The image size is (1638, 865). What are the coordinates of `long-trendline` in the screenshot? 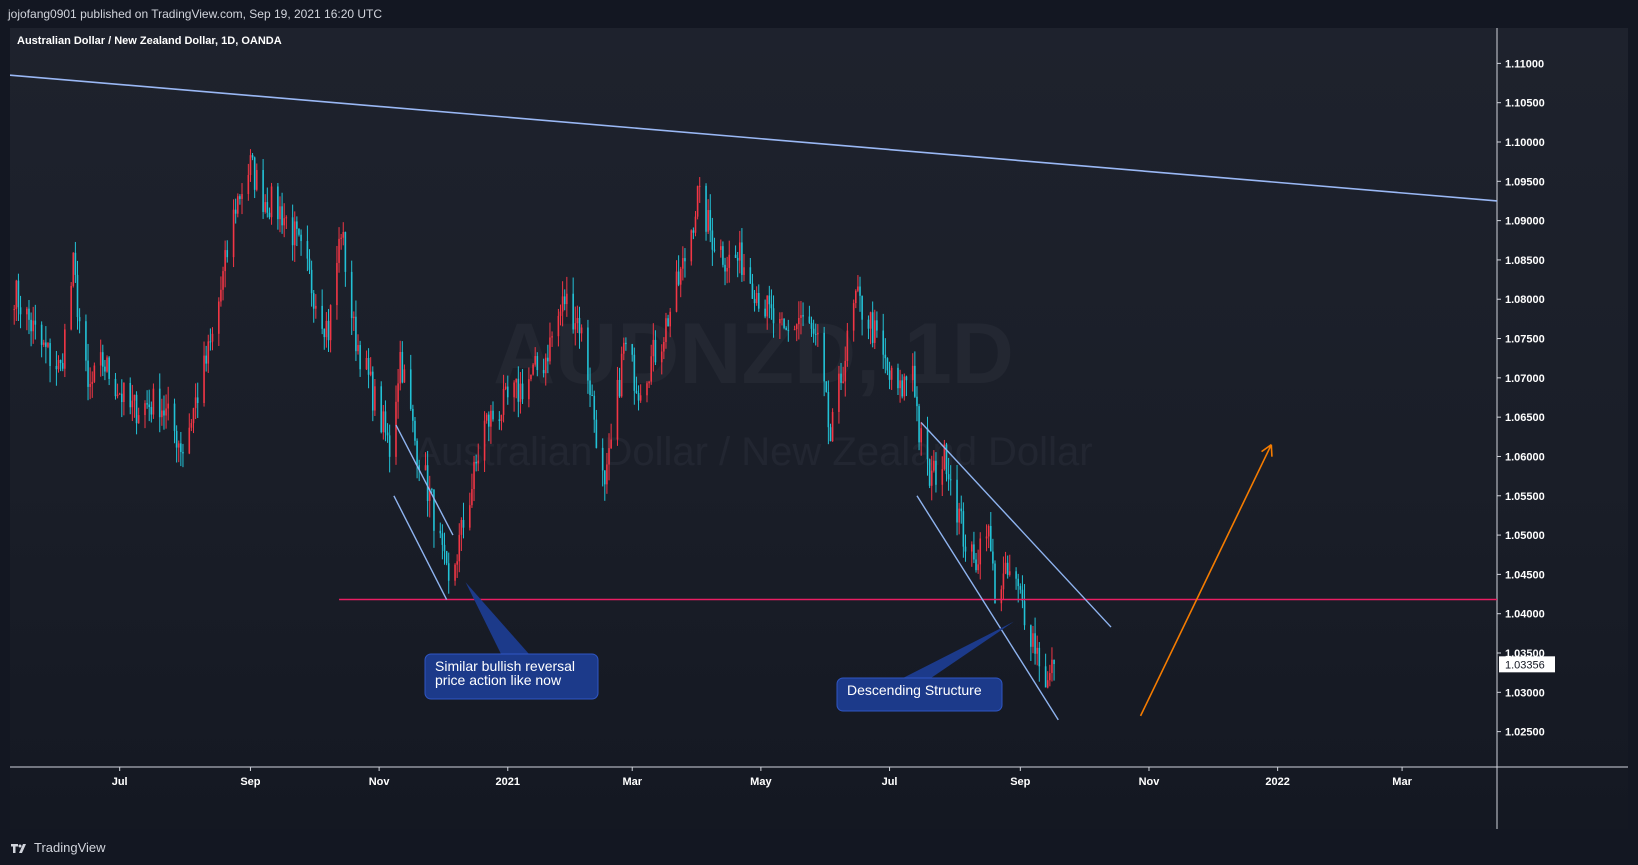 It's located at (754, 138).